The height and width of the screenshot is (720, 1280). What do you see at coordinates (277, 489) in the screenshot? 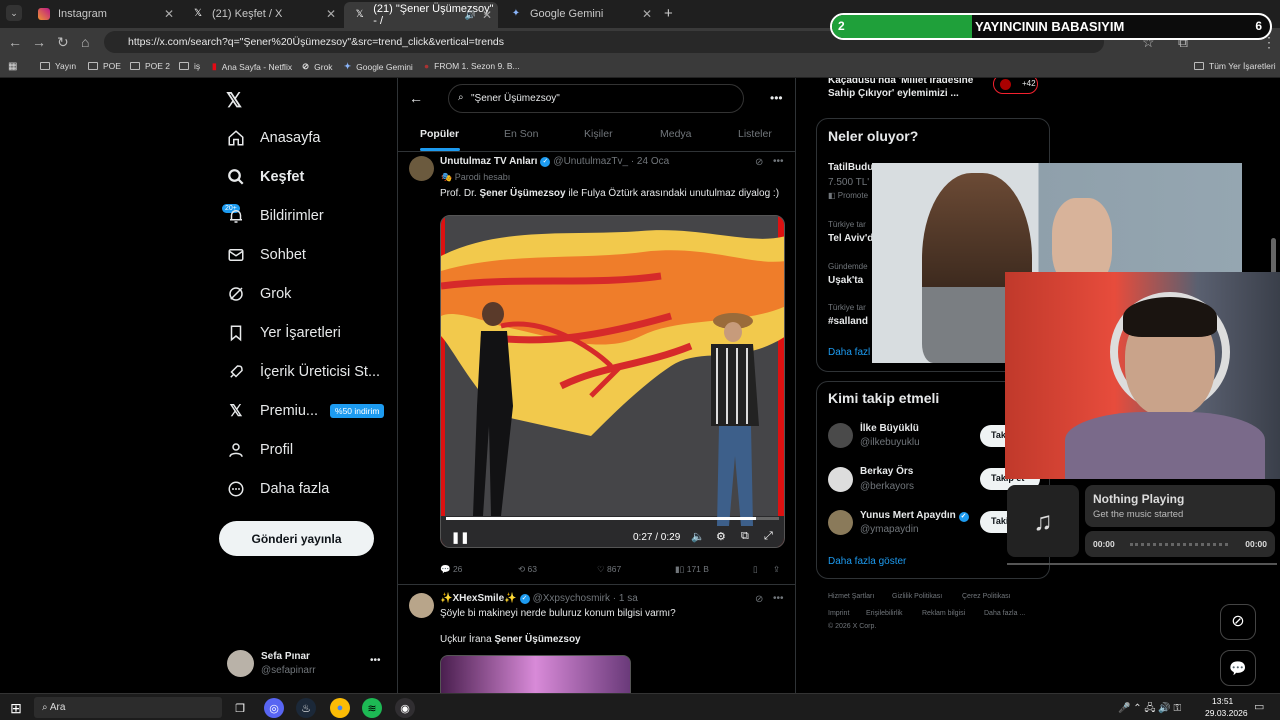
I see `sidebar-item-more: Daha fazla` at bounding box center [277, 489].